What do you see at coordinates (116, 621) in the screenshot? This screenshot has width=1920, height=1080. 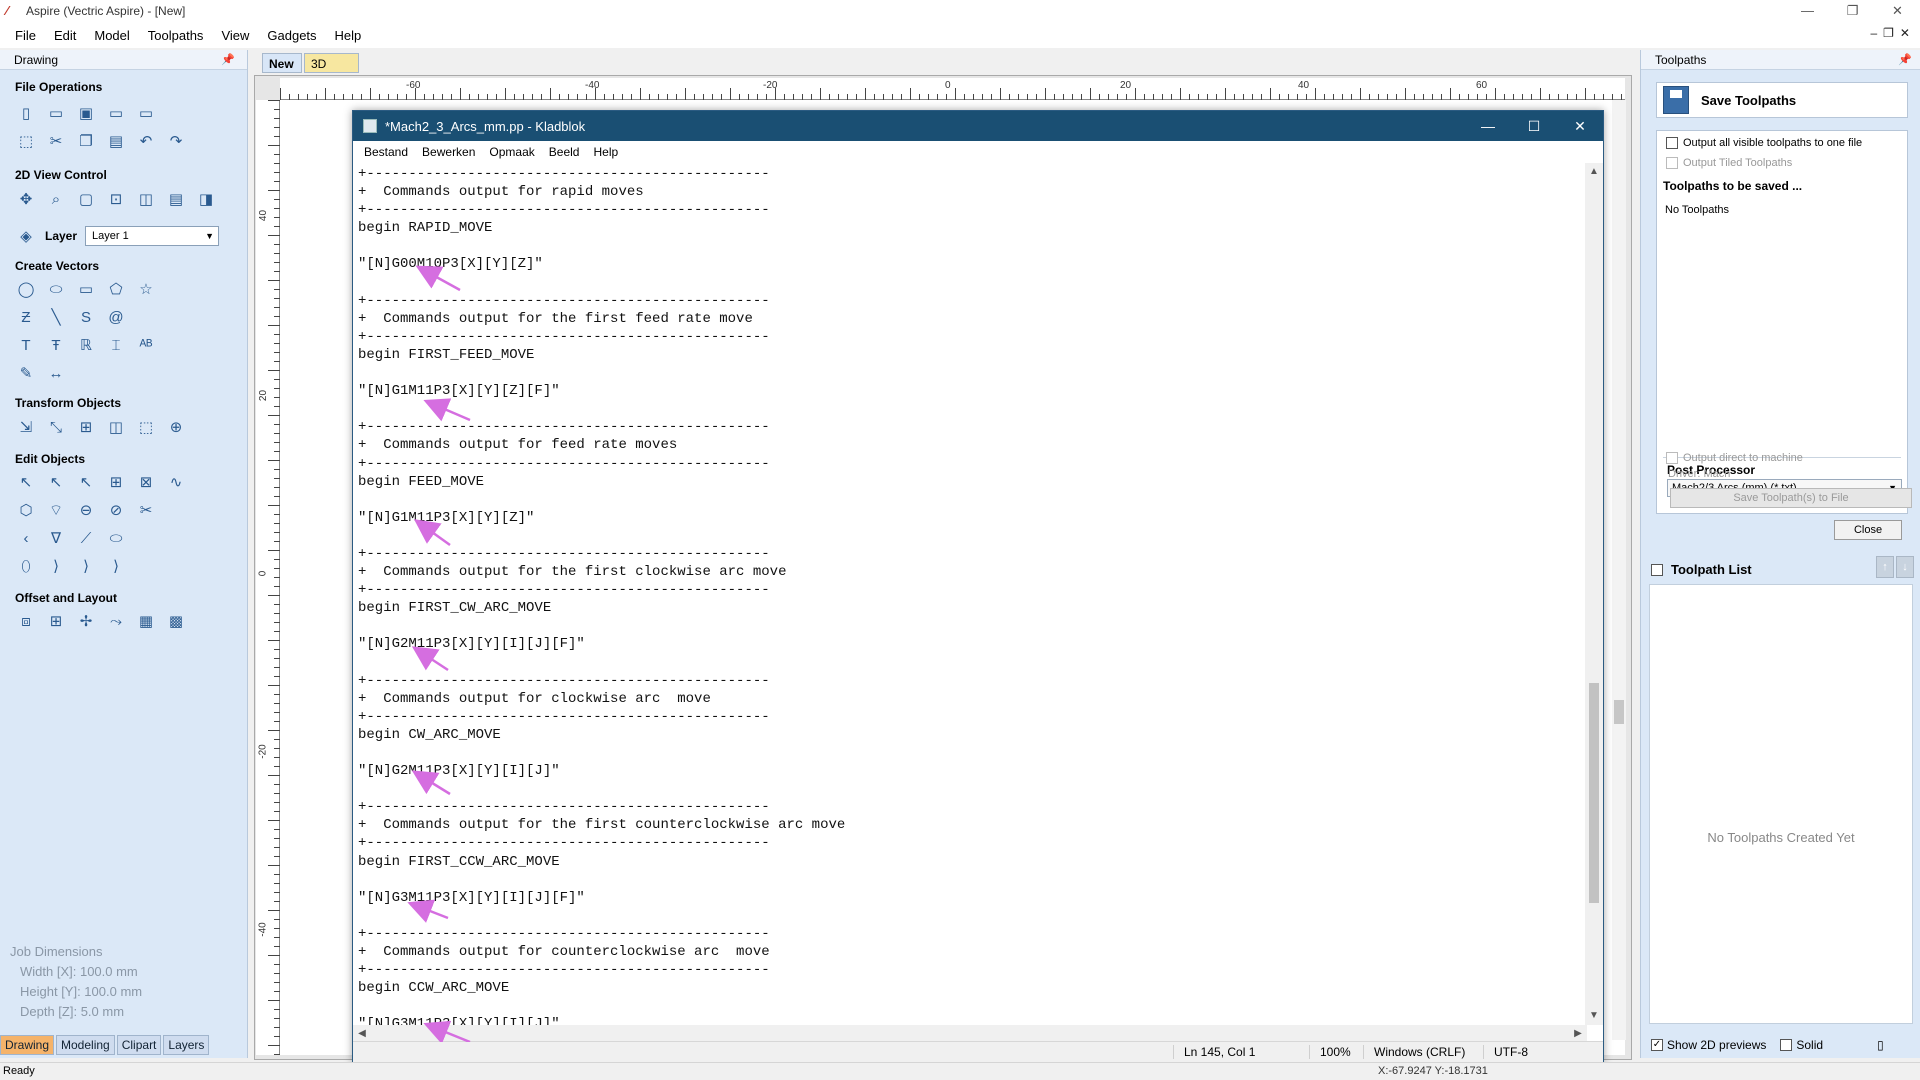 I see `copy-along-icon: ⤳` at bounding box center [116, 621].